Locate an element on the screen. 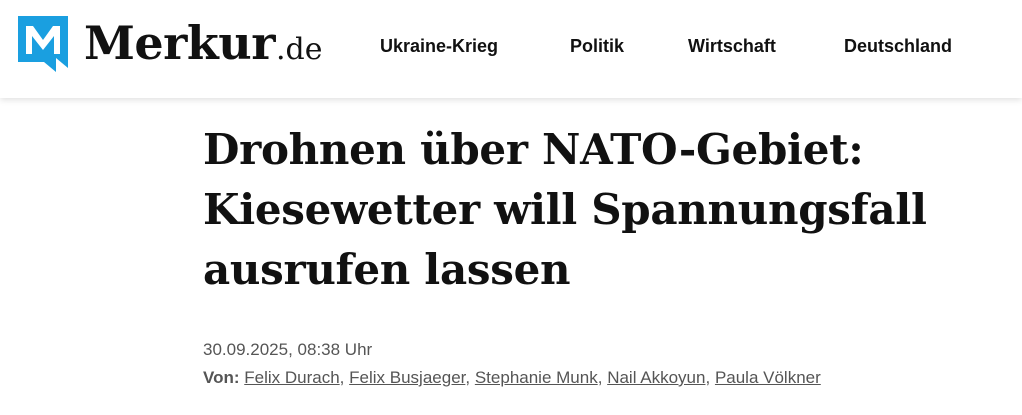  nav-item-deutschland: Deutschland is located at coordinates (898, 46).